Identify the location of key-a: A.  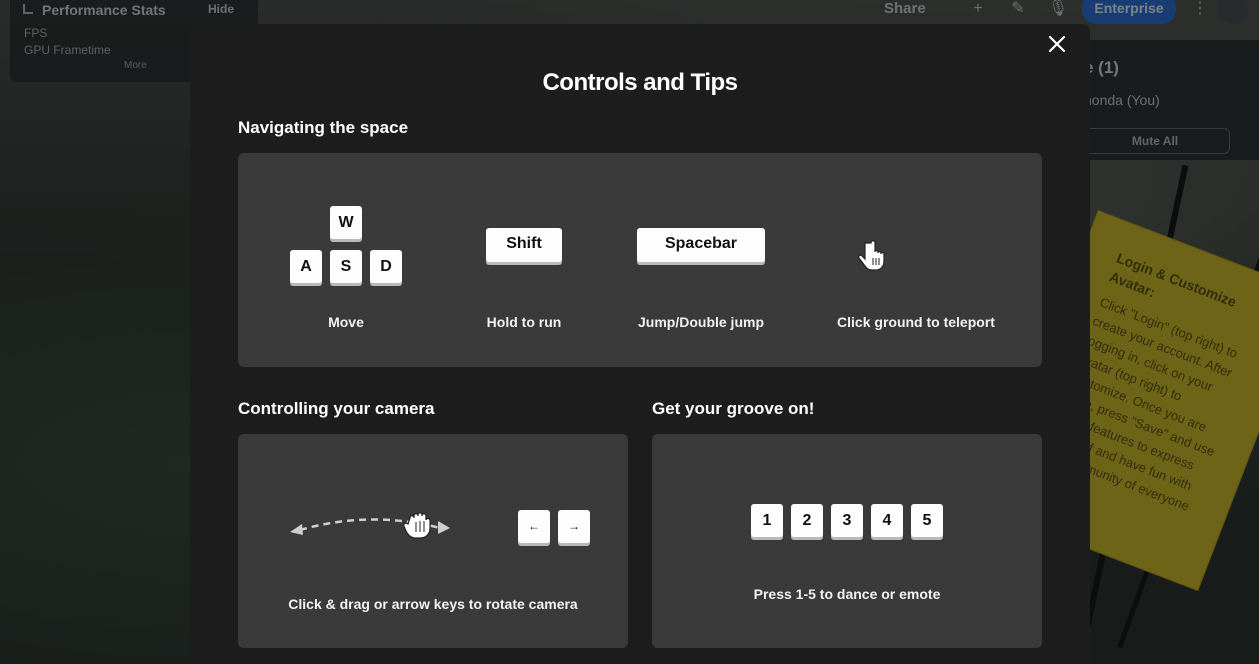
(306, 266).